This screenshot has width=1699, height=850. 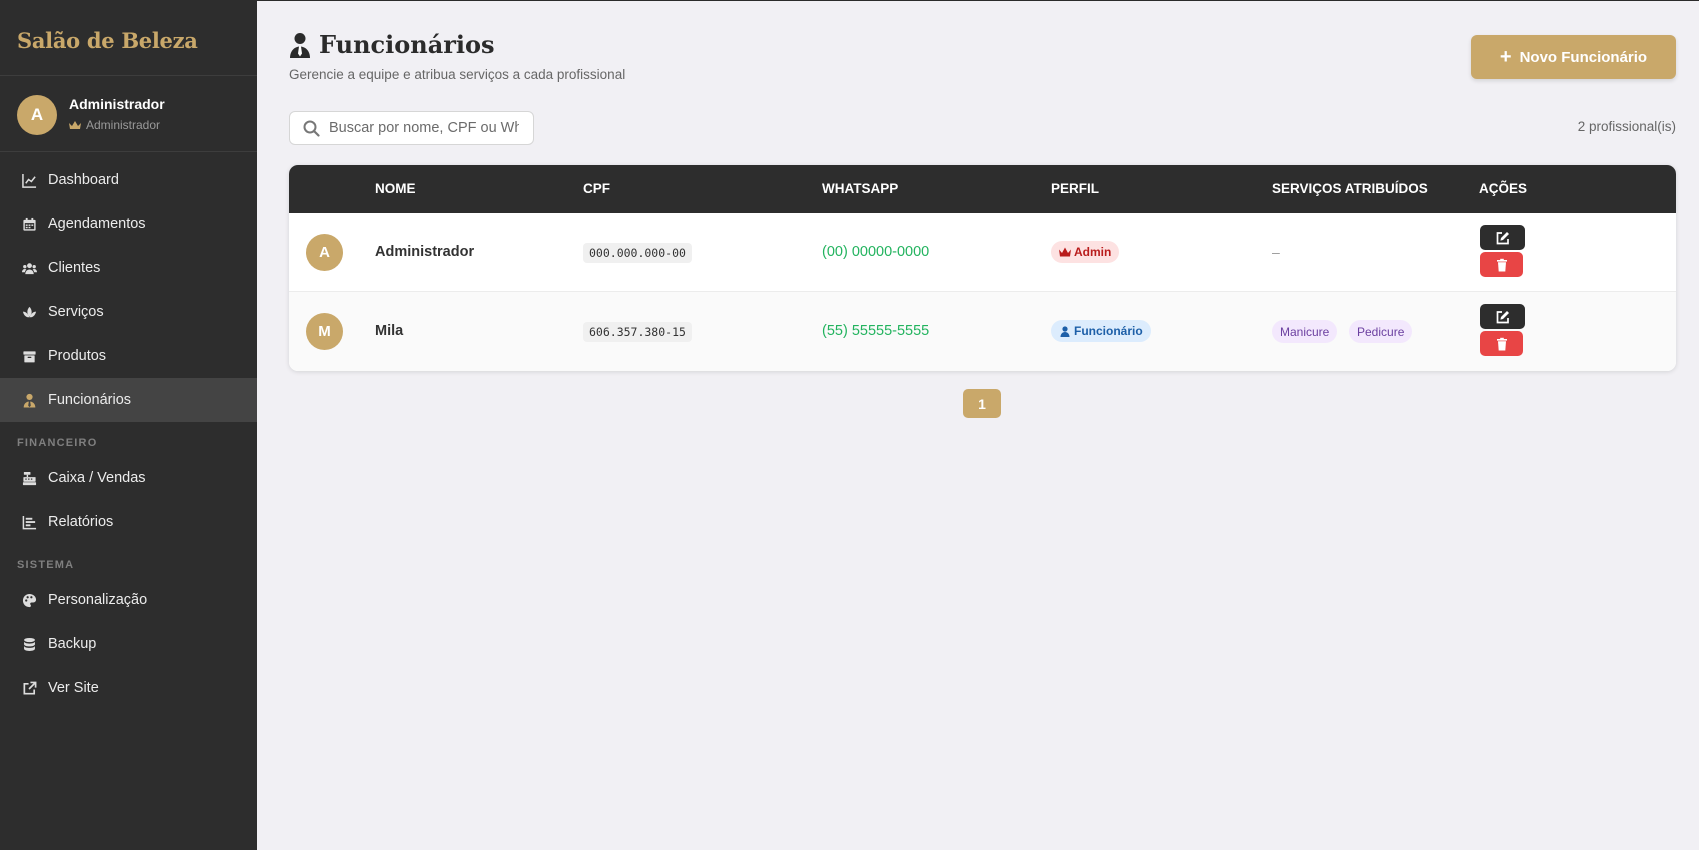 I want to click on employee-whatsapp: (00) 00000-0000, so click(x=875, y=252).